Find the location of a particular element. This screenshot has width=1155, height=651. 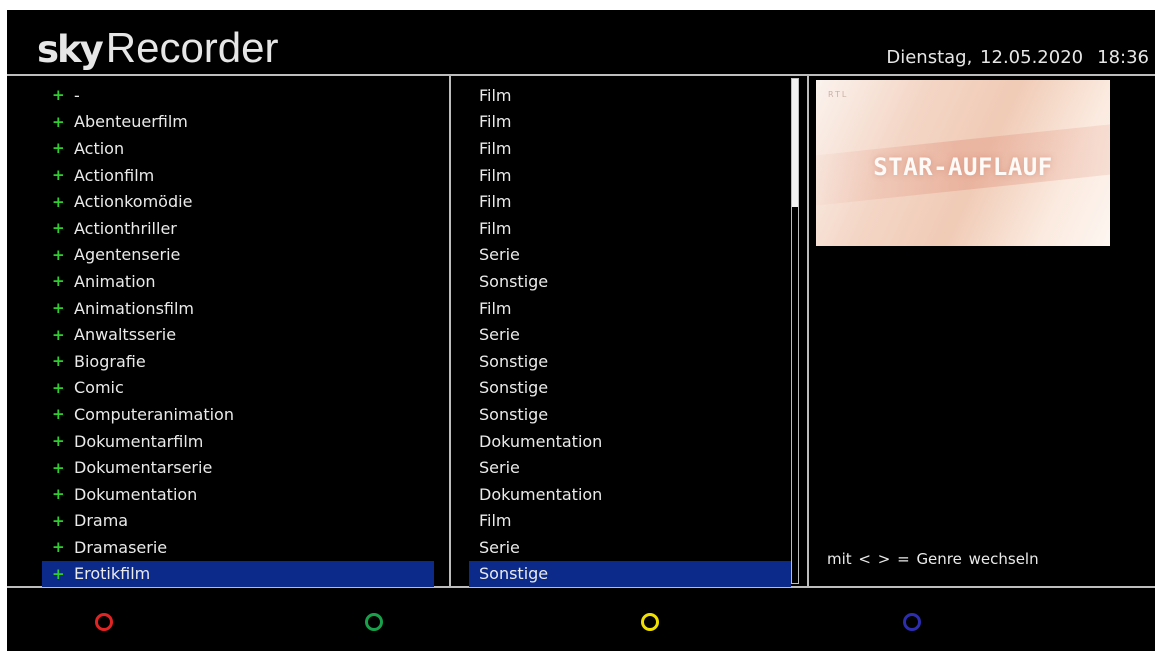

genre-name: Action is located at coordinates (99, 148).